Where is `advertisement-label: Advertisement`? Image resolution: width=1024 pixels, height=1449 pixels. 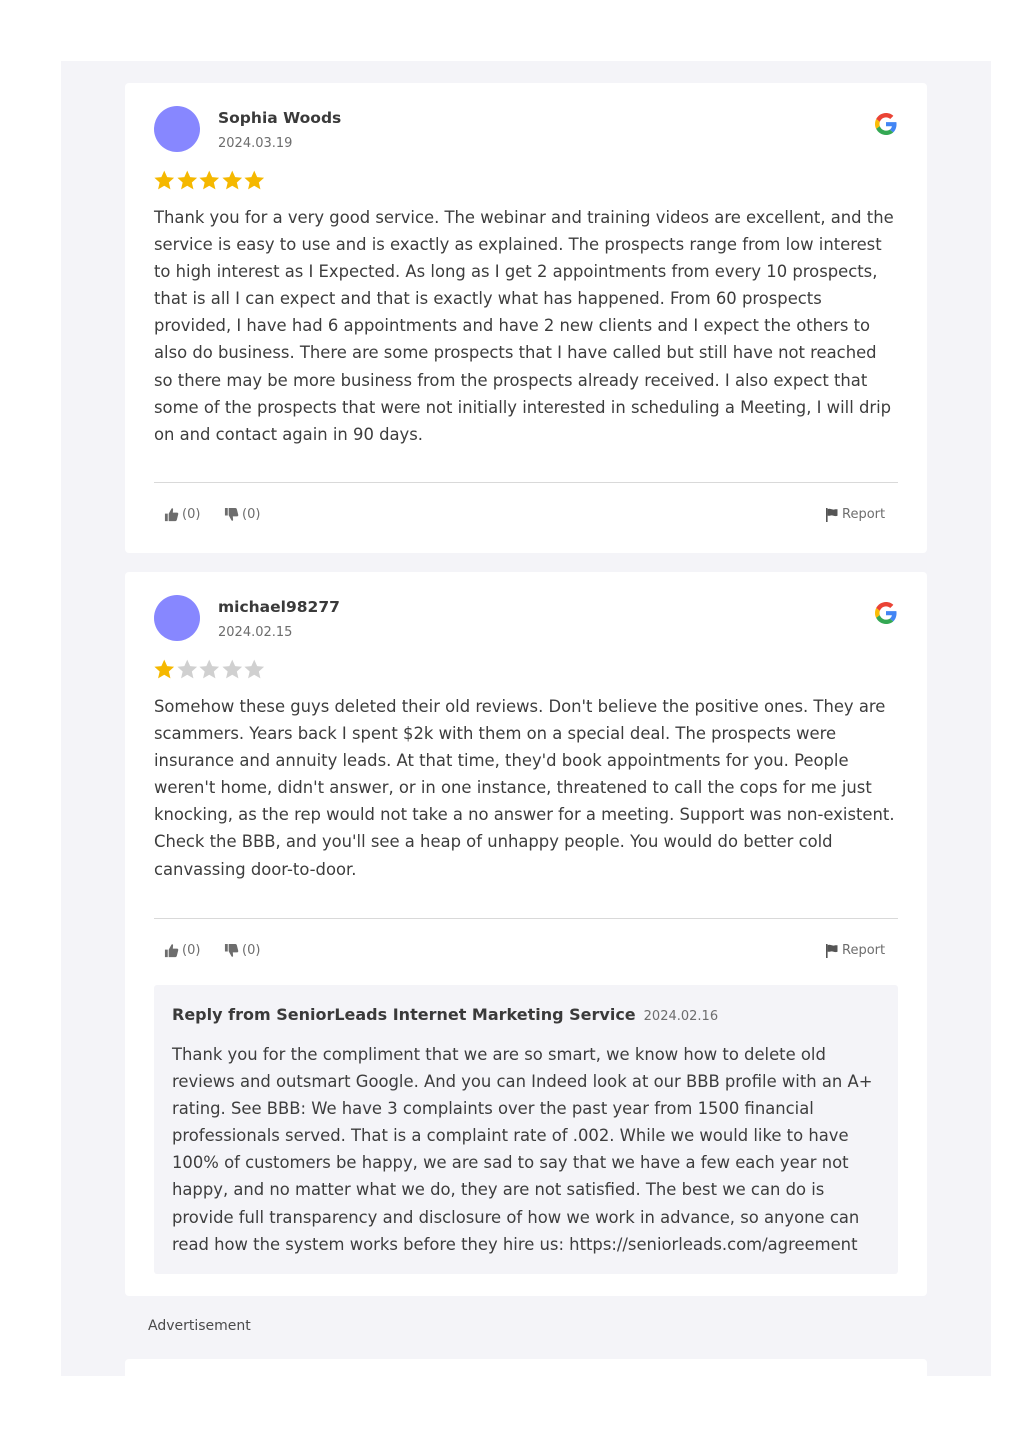
advertisement-label: Advertisement is located at coordinates (199, 1326).